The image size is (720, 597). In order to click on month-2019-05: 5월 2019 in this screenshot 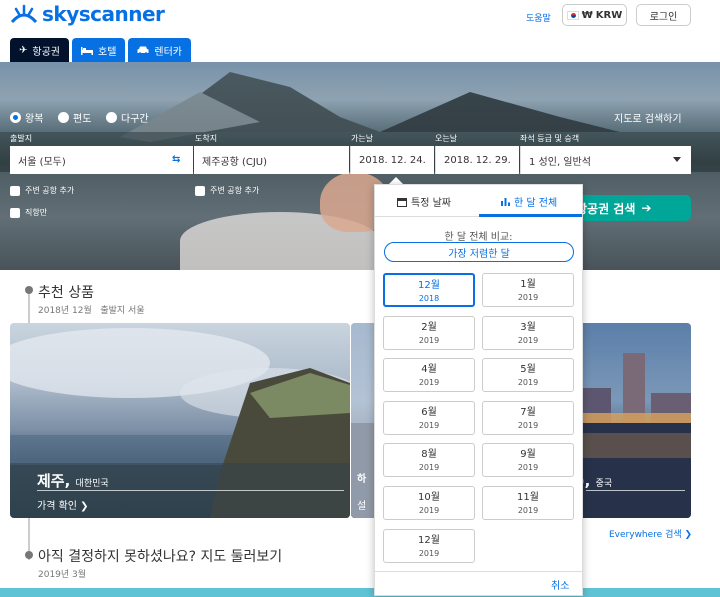, I will do `click(528, 375)`.